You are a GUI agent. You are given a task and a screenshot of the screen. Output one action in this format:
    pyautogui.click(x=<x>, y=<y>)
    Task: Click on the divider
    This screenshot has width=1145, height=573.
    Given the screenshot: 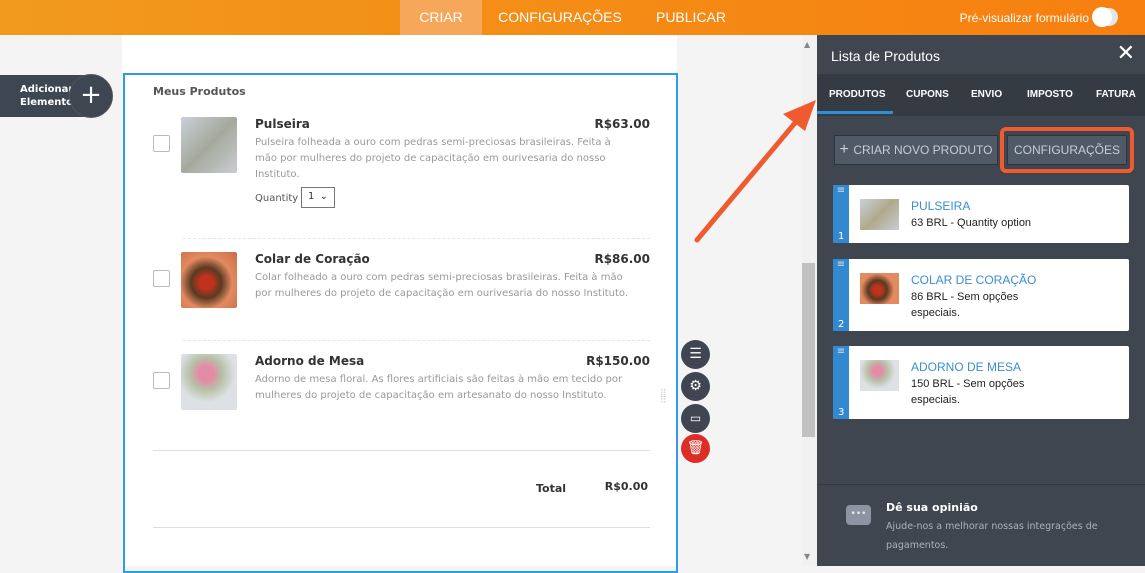 What is the action you would take?
    pyautogui.click(x=981, y=484)
    